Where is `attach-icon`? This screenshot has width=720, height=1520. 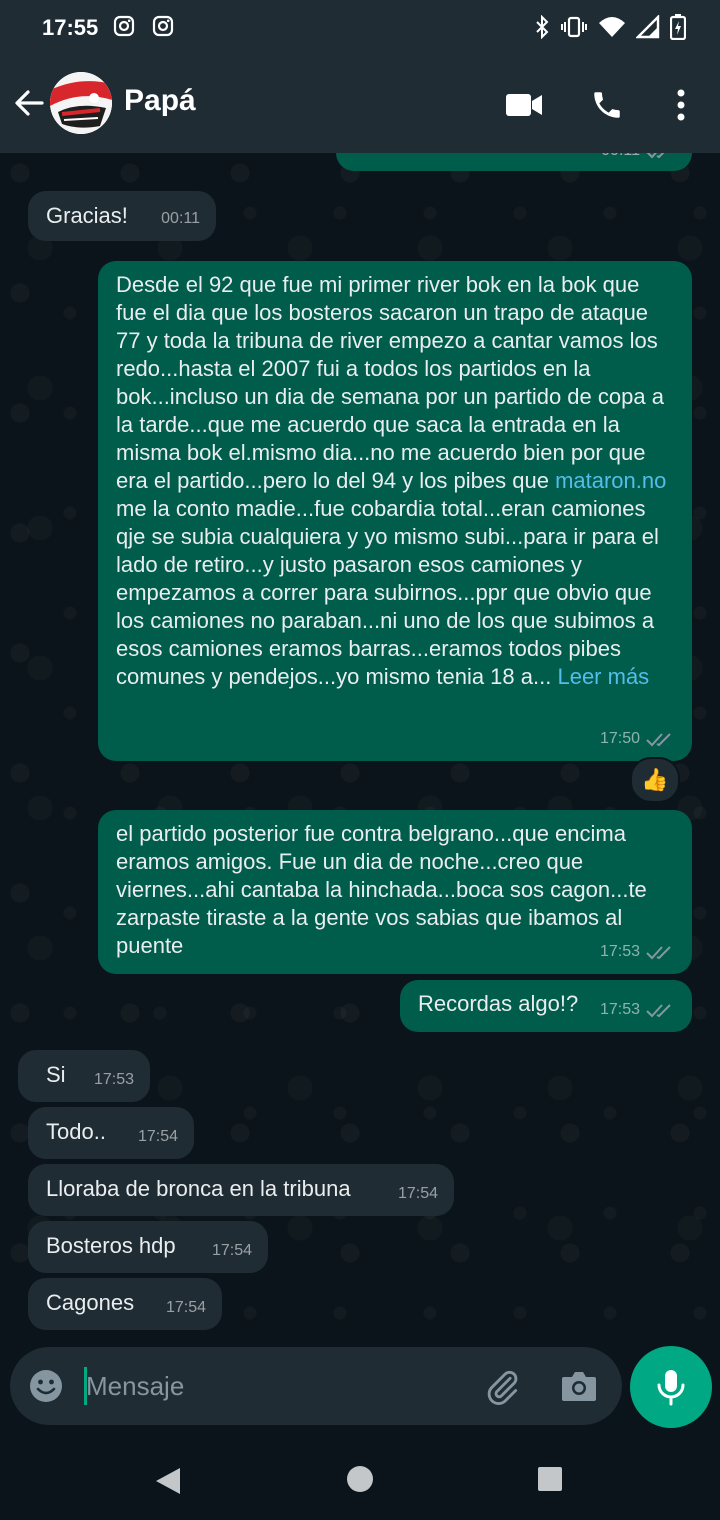 attach-icon is located at coordinates (503, 1387).